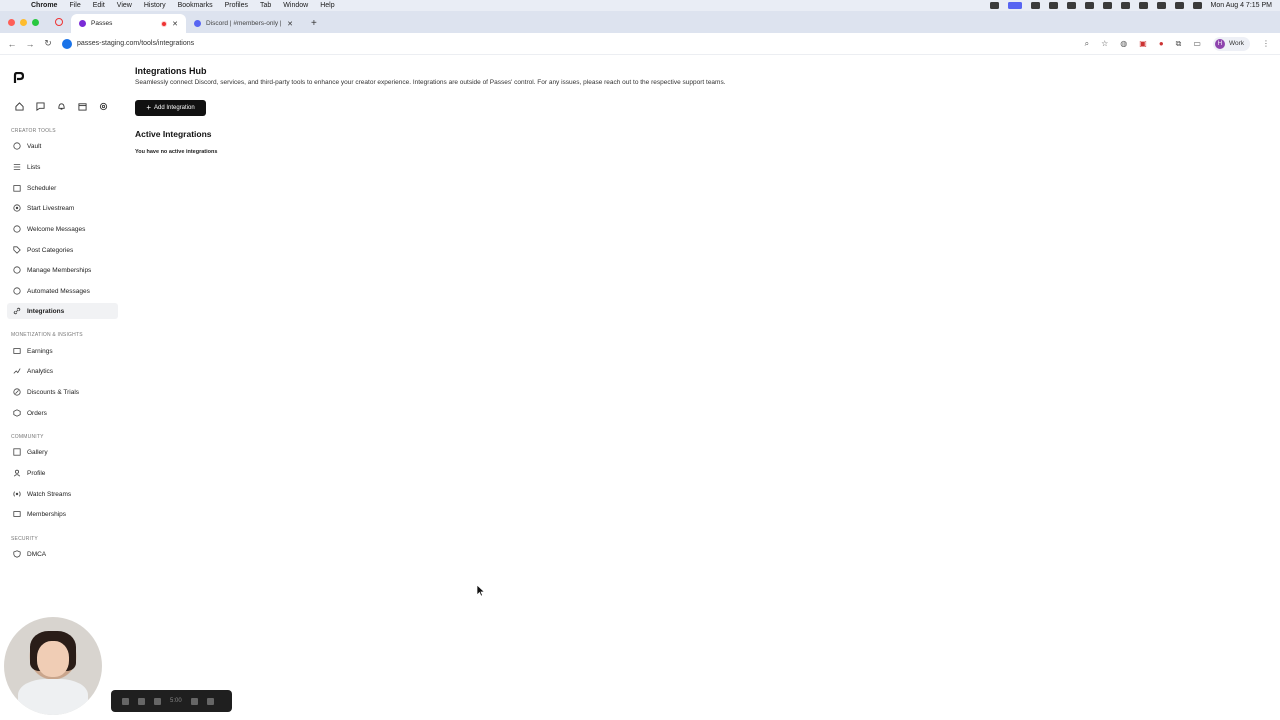 Image resolution: width=1280 pixels, height=720 pixels. I want to click on tag-icon, so click(16, 250).